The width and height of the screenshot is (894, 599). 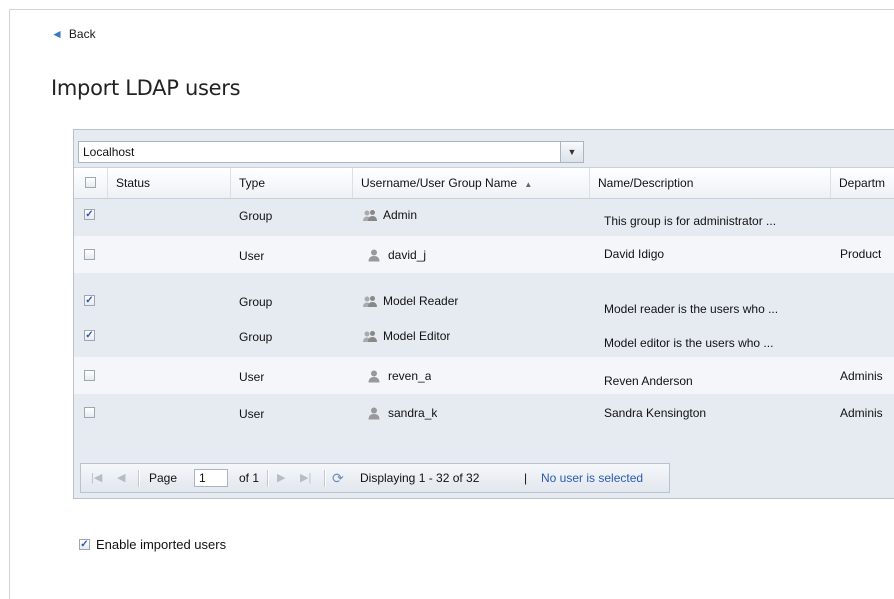 I want to click on page-count-label: of 1, so click(x=249, y=478).